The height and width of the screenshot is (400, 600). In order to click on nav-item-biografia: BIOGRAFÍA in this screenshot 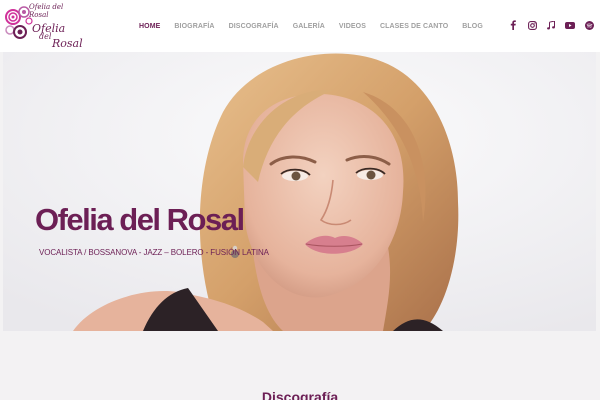, I will do `click(194, 26)`.